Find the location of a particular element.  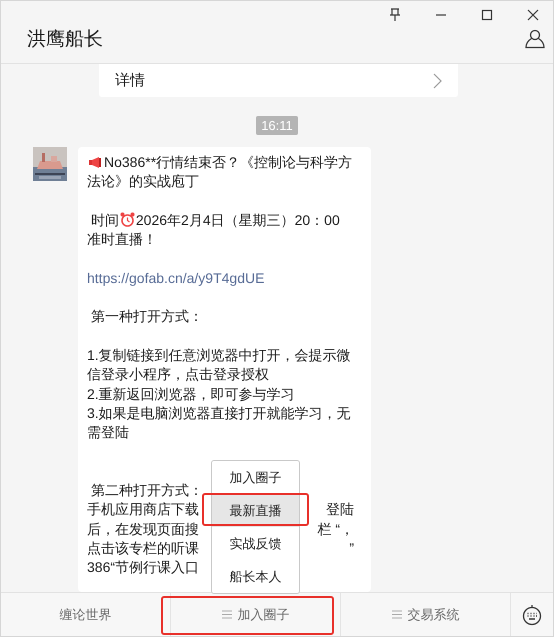

menu-item: 加入圈子 is located at coordinates (255, 477).